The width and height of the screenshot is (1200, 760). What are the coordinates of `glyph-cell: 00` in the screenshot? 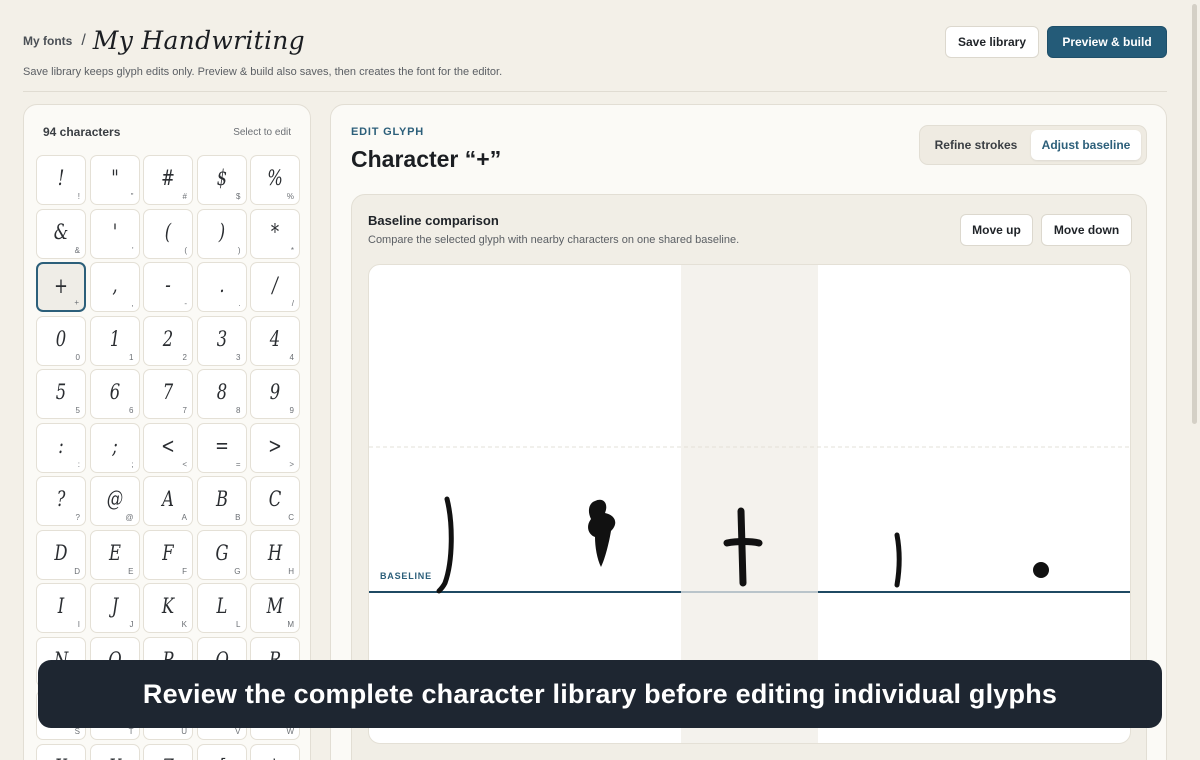 It's located at (61, 340).